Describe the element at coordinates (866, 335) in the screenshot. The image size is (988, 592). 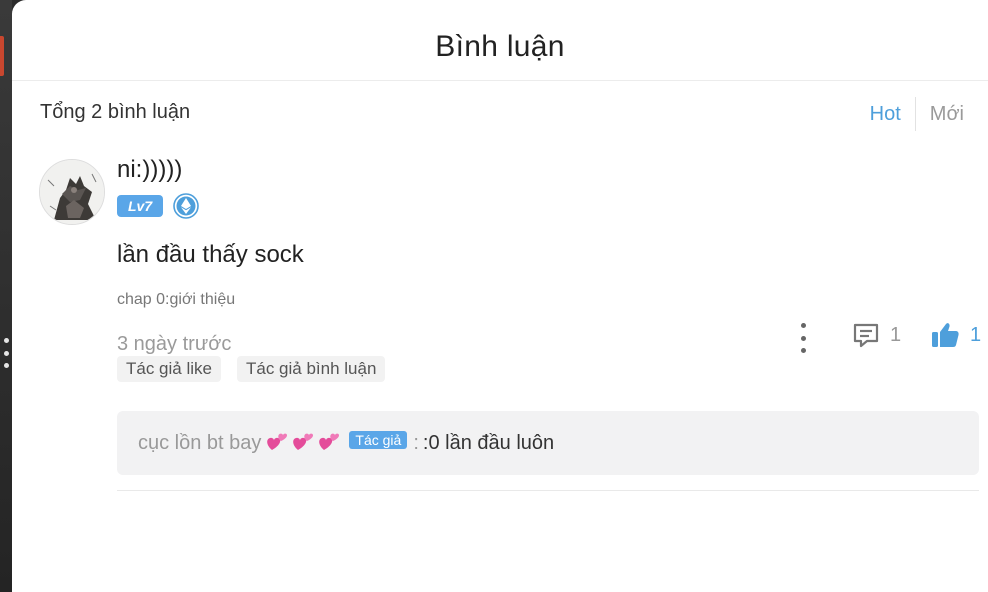
I see `comment-icon` at that location.